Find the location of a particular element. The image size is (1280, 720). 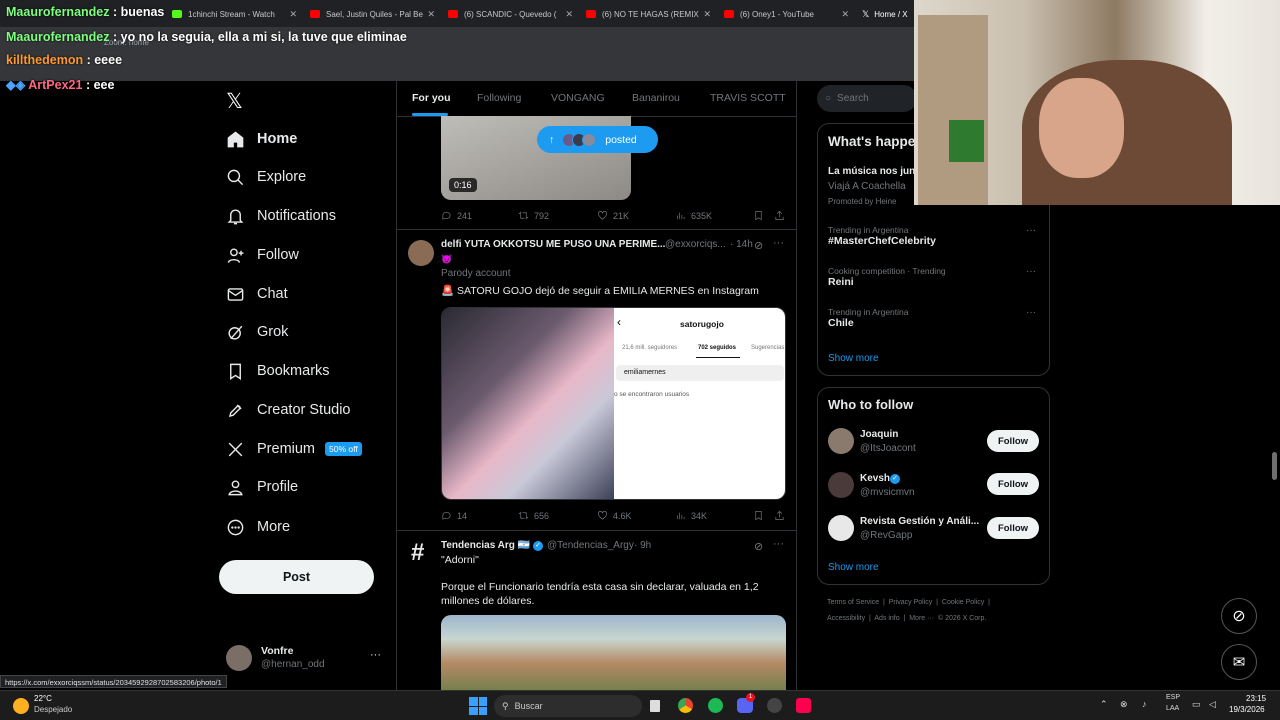

temperature: 22°C is located at coordinates (43, 698).